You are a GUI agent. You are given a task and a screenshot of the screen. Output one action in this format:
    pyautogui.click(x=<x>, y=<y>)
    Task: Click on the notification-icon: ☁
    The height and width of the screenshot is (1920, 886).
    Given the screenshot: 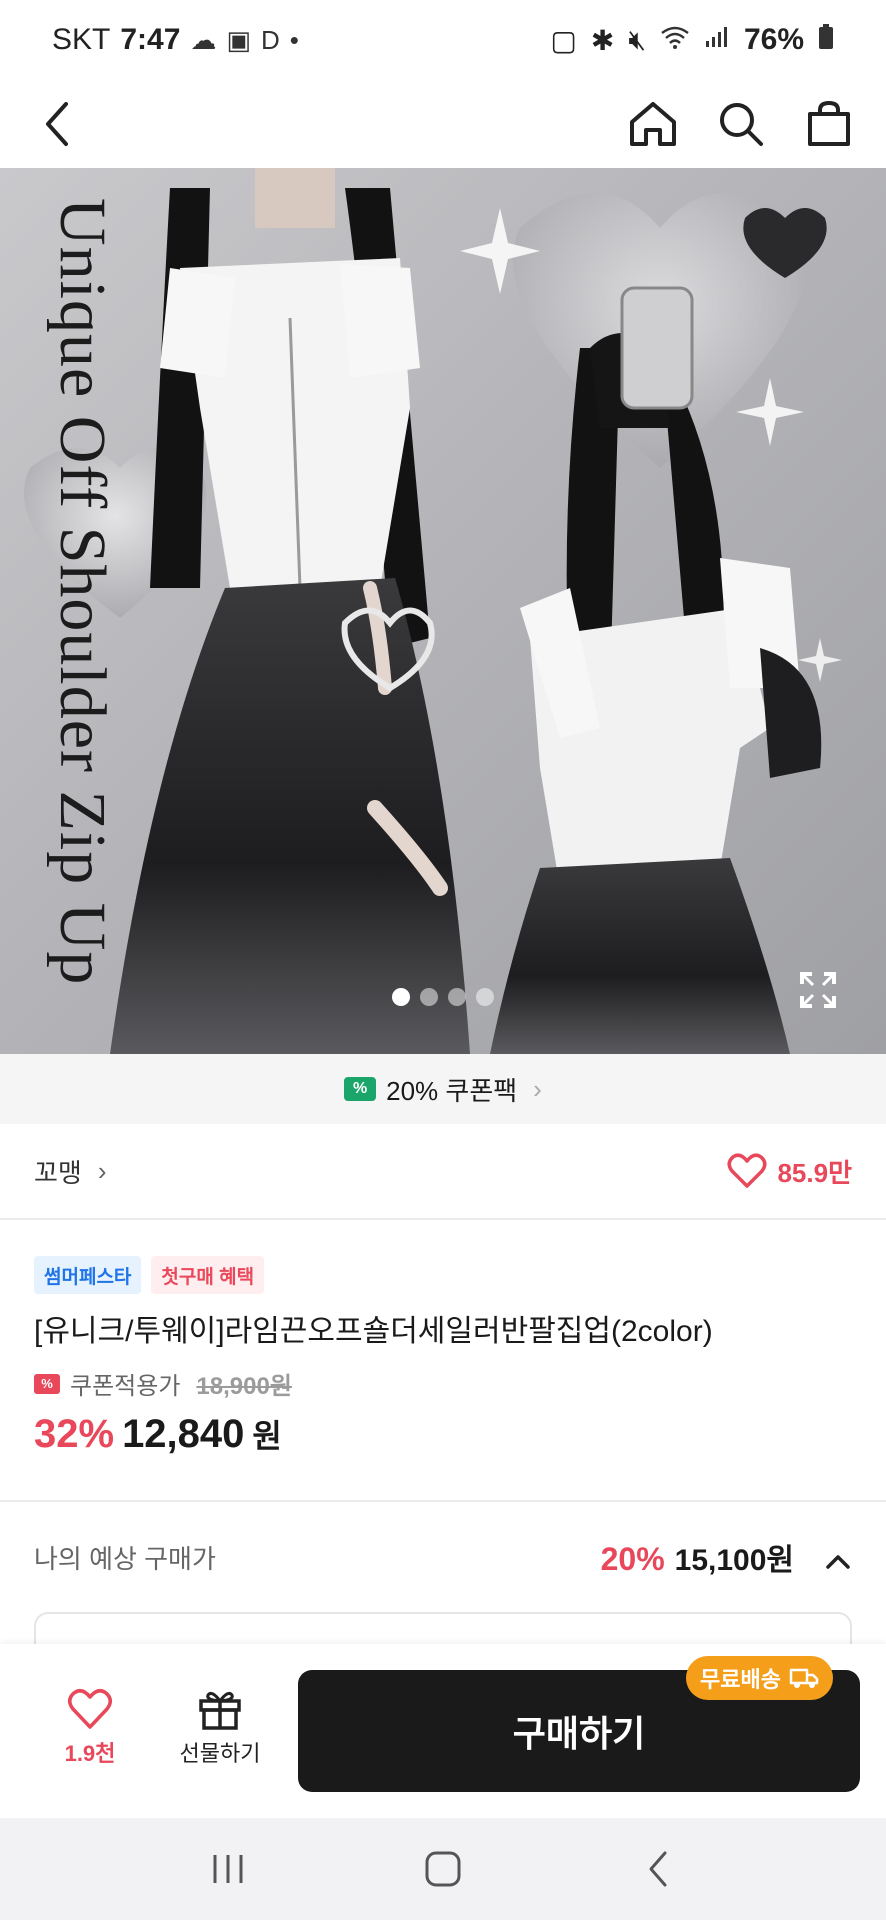 What is the action you would take?
    pyautogui.click(x=203, y=39)
    